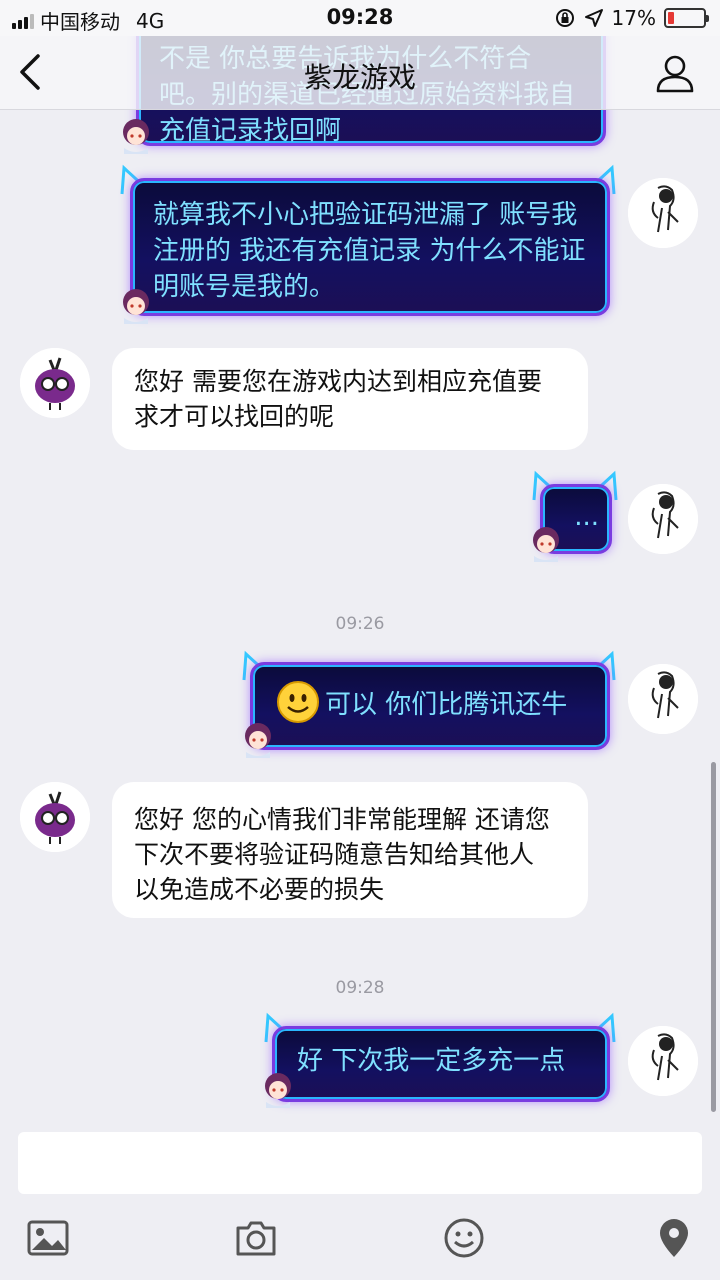  What do you see at coordinates (593, 18) in the screenshot?
I see `location-arrow-icon` at bounding box center [593, 18].